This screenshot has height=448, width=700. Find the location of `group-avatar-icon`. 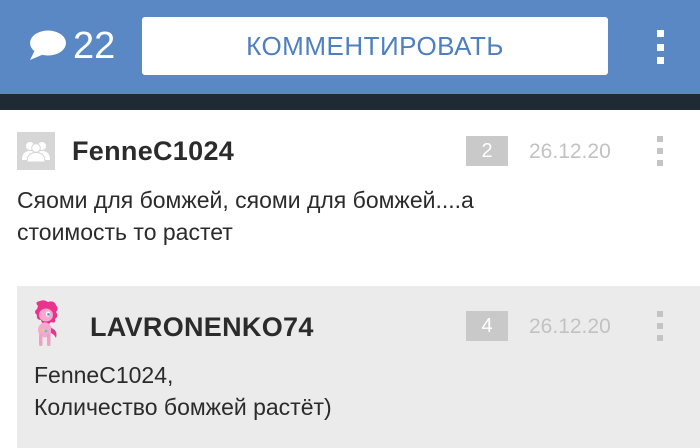

group-avatar-icon is located at coordinates (36, 151).